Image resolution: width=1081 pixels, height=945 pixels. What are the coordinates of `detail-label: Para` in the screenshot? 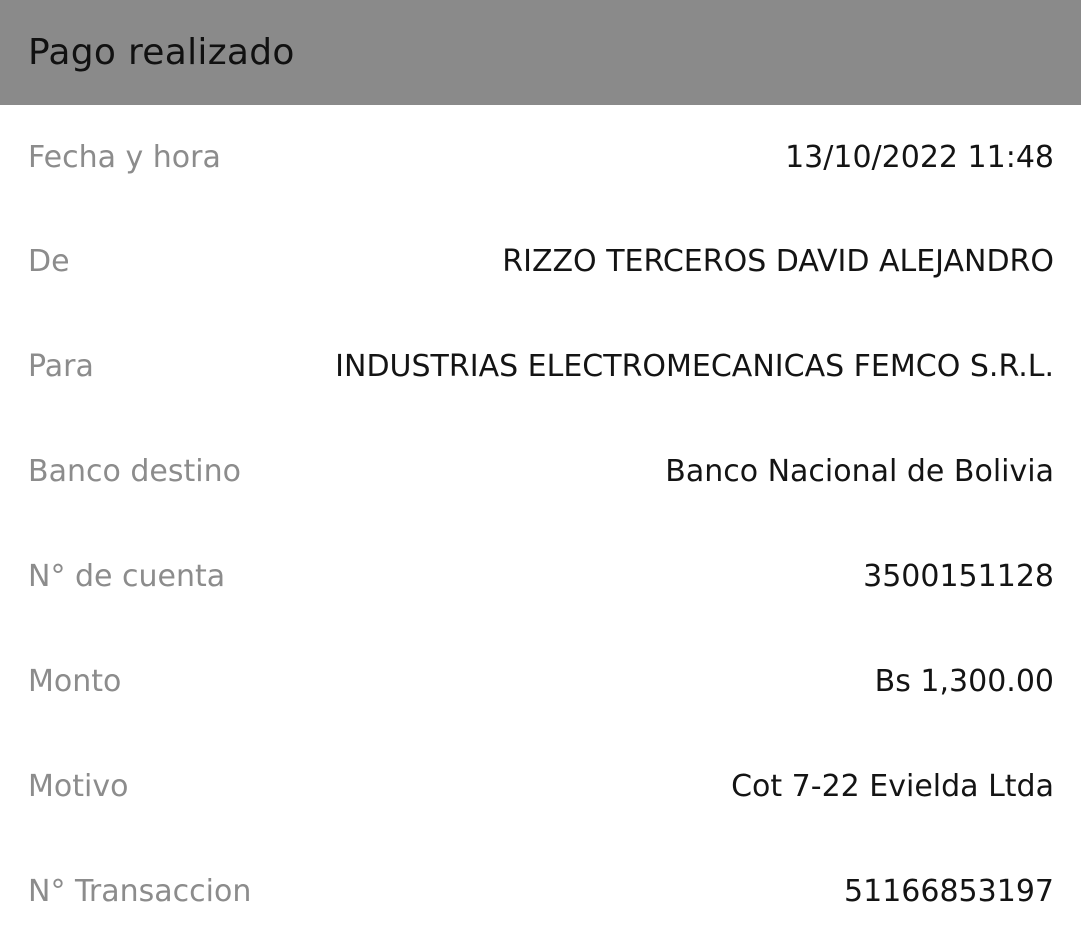 It's located at (61, 366).